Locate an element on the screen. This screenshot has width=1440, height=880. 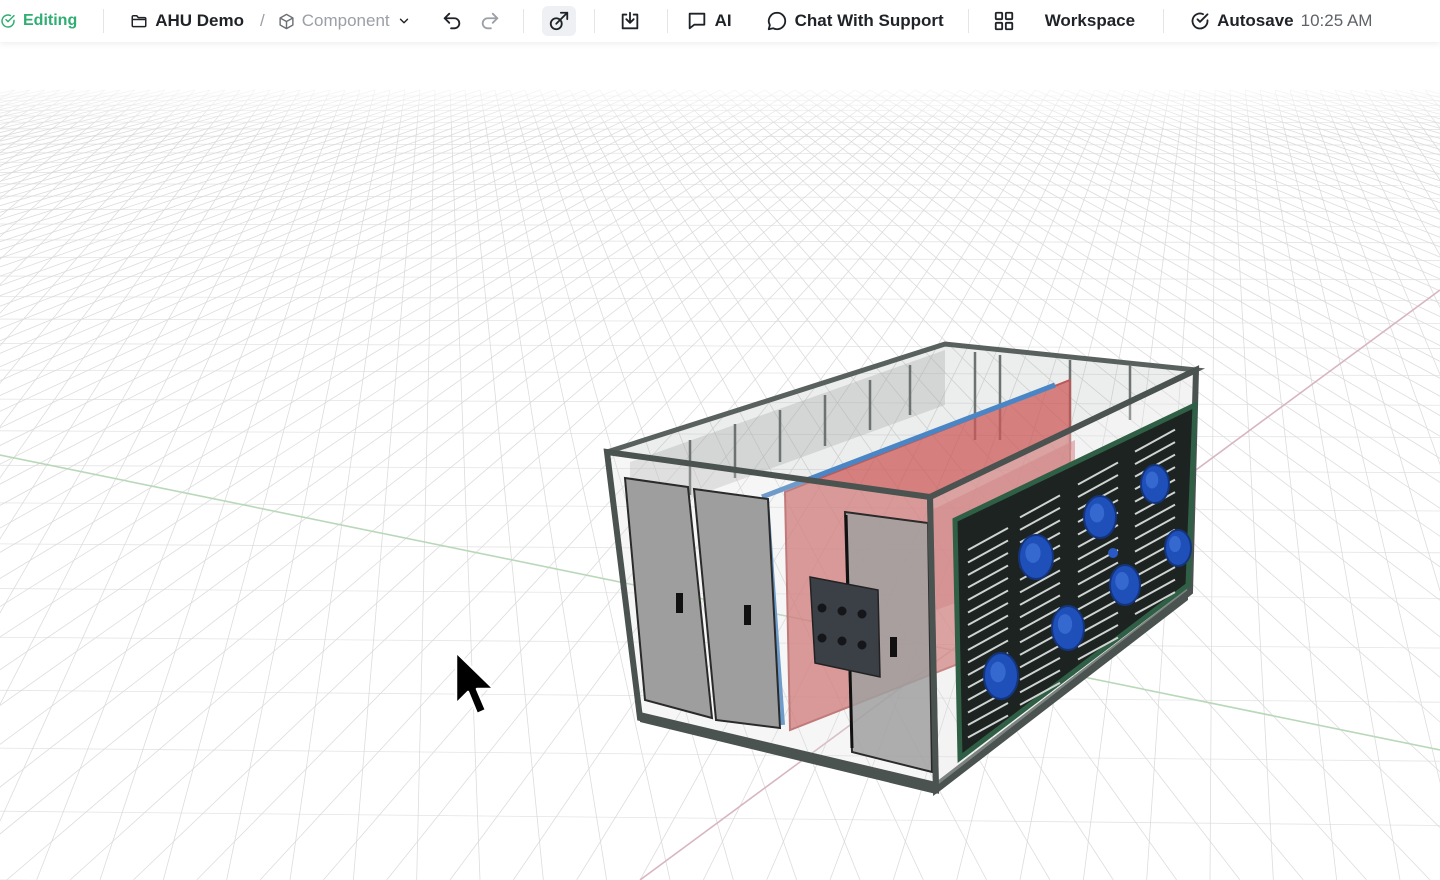
workspace-label: Workspace is located at coordinates (1090, 21).